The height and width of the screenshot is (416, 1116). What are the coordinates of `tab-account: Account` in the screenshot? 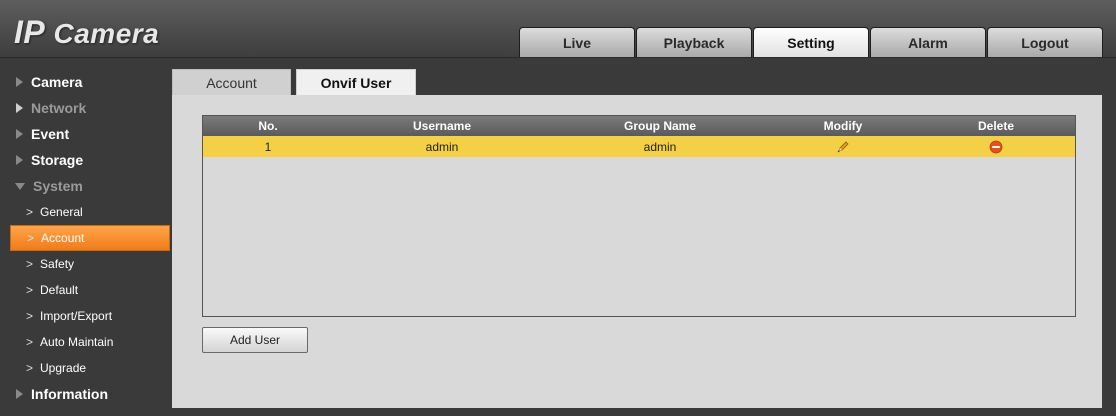 It's located at (231, 82).